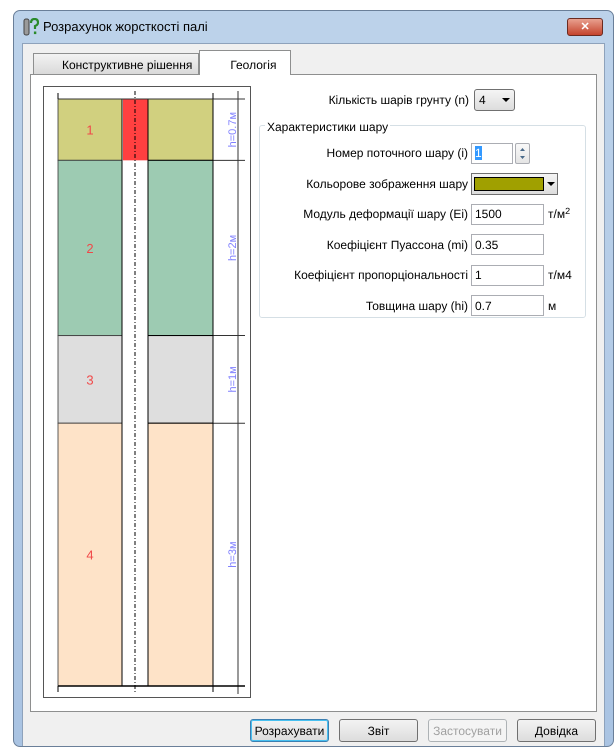 The image size is (614, 747). What do you see at coordinates (416, 306) in the screenshot?
I see `field-label: Товщина шару (hi)` at bounding box center [416, 306].